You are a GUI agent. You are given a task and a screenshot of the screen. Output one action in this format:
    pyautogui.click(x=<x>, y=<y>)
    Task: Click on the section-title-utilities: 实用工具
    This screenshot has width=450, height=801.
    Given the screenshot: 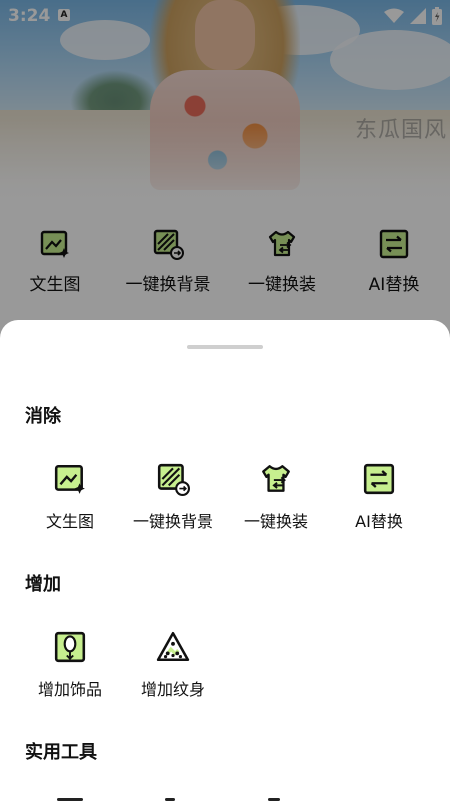 What is the action you would take?
    pyautogui.click(x=61, y=752)
    